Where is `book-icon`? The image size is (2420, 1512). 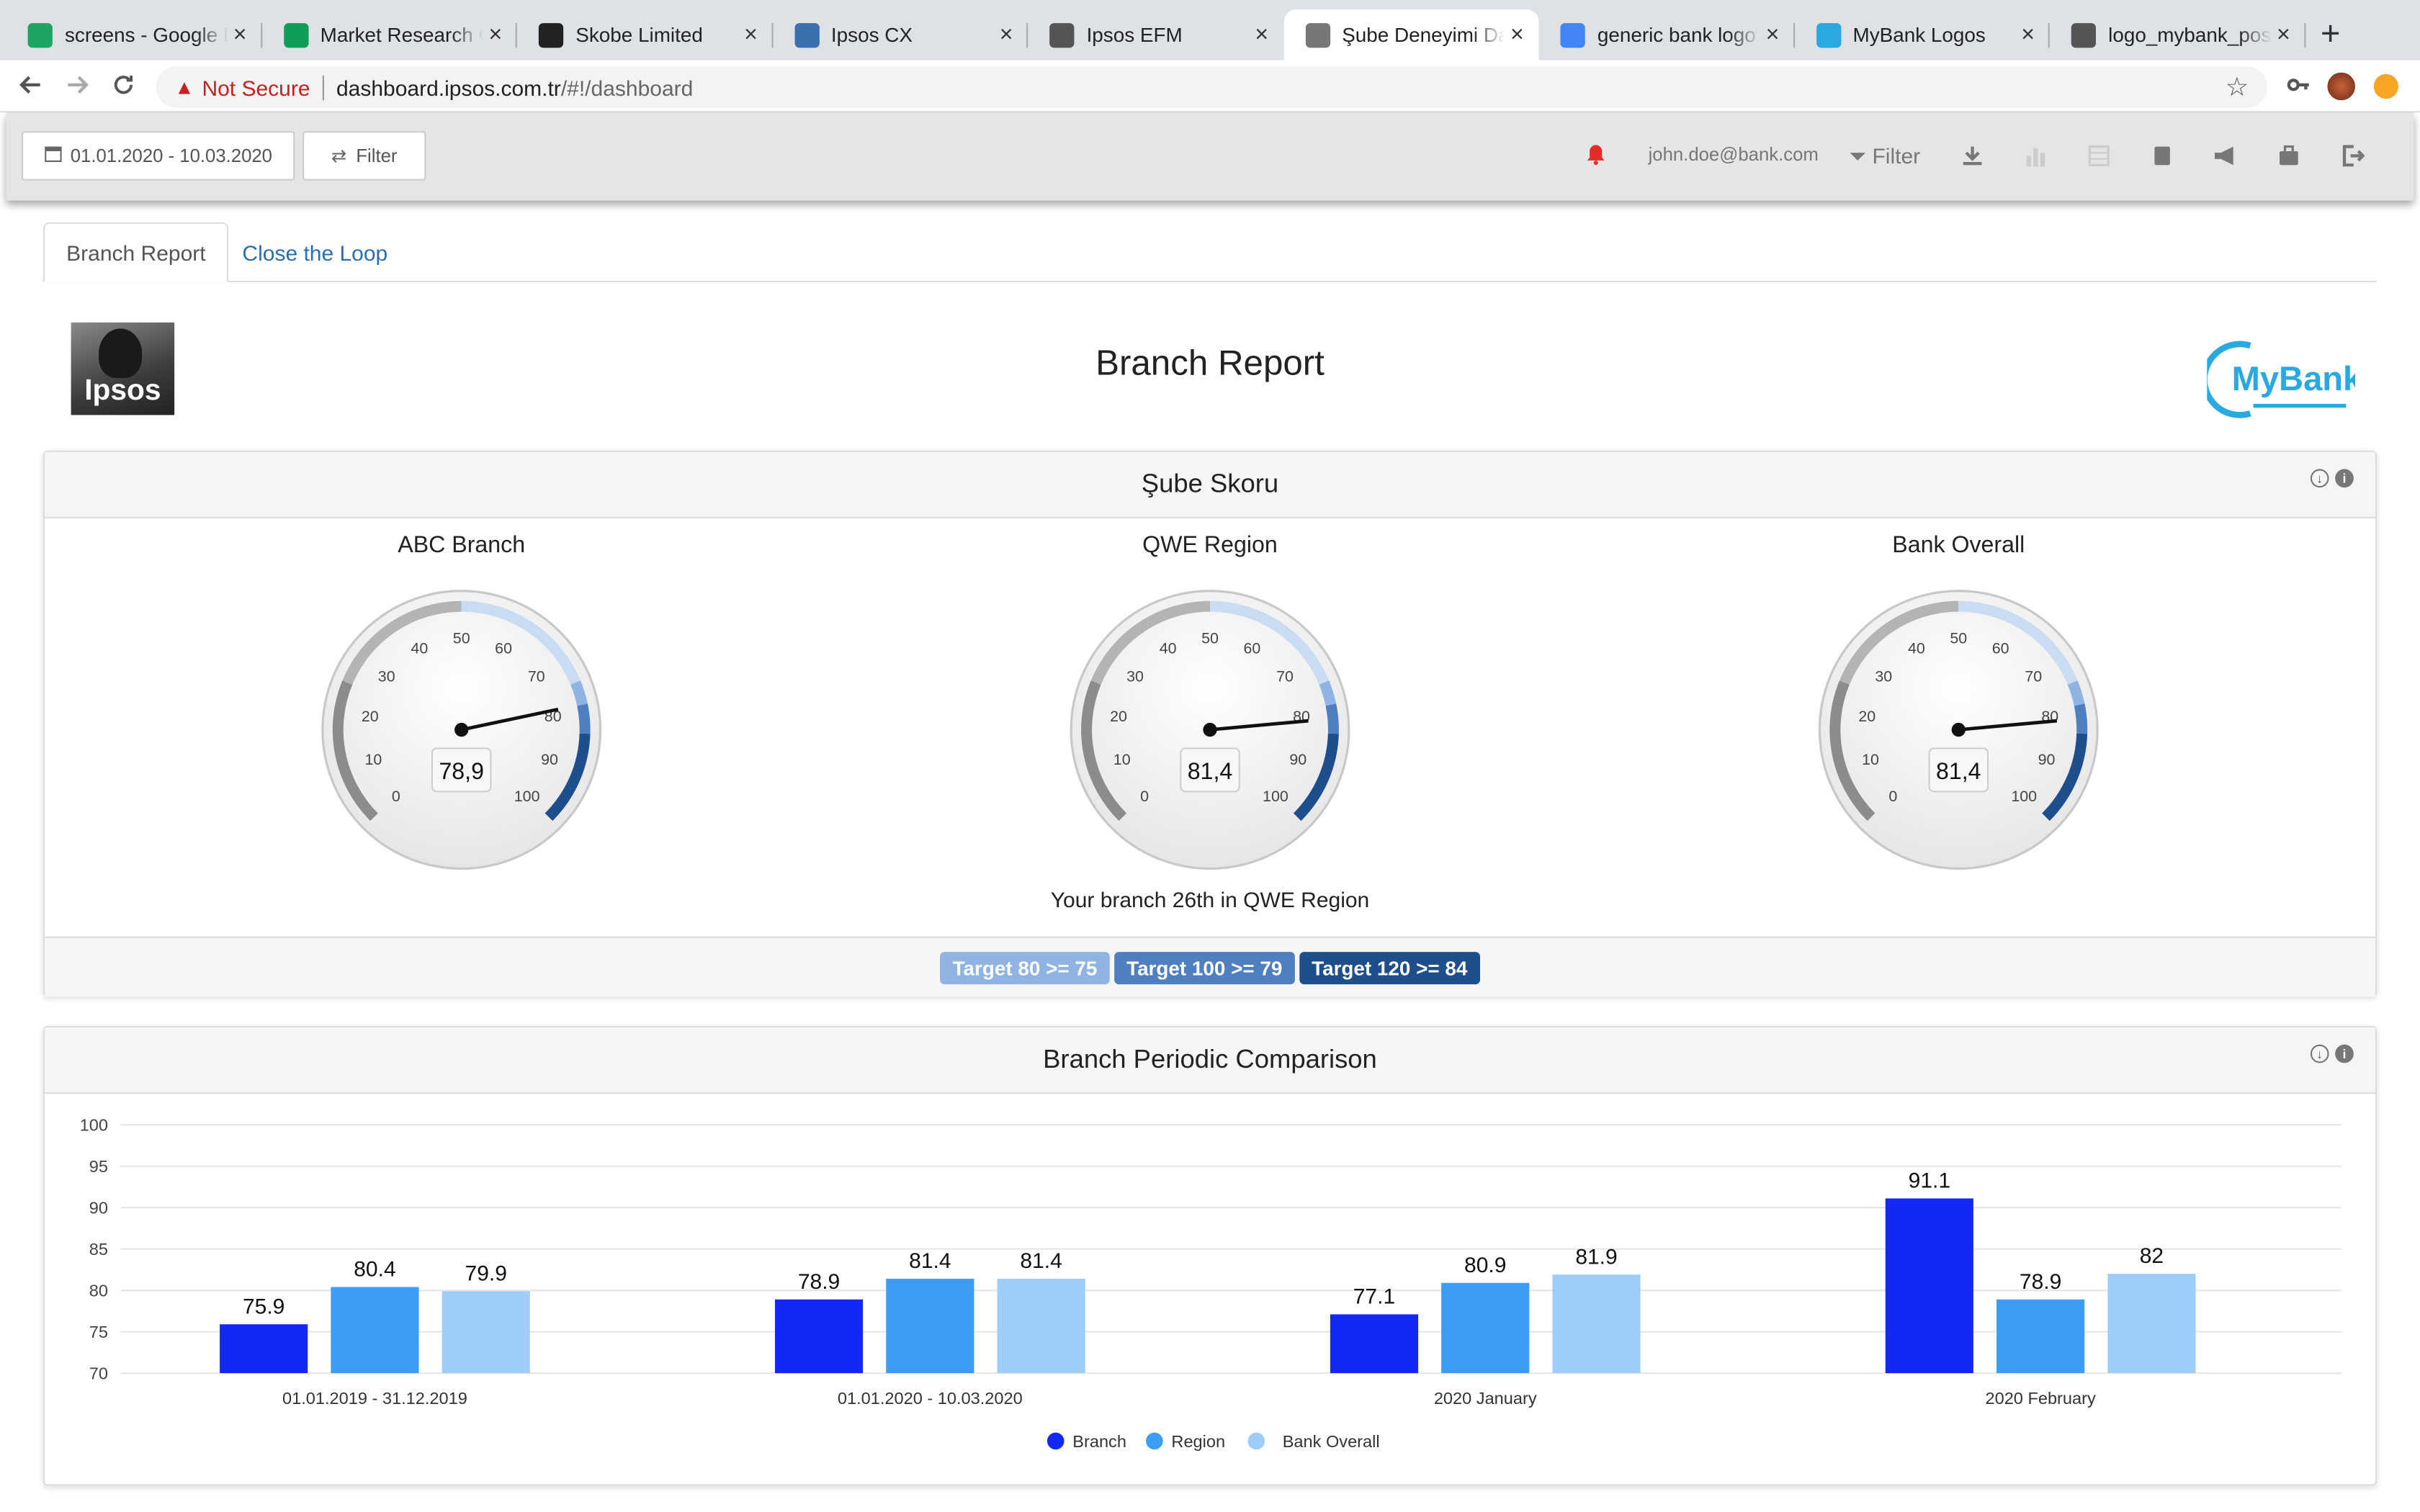 book-icon is located at coordinates (2162, 155).